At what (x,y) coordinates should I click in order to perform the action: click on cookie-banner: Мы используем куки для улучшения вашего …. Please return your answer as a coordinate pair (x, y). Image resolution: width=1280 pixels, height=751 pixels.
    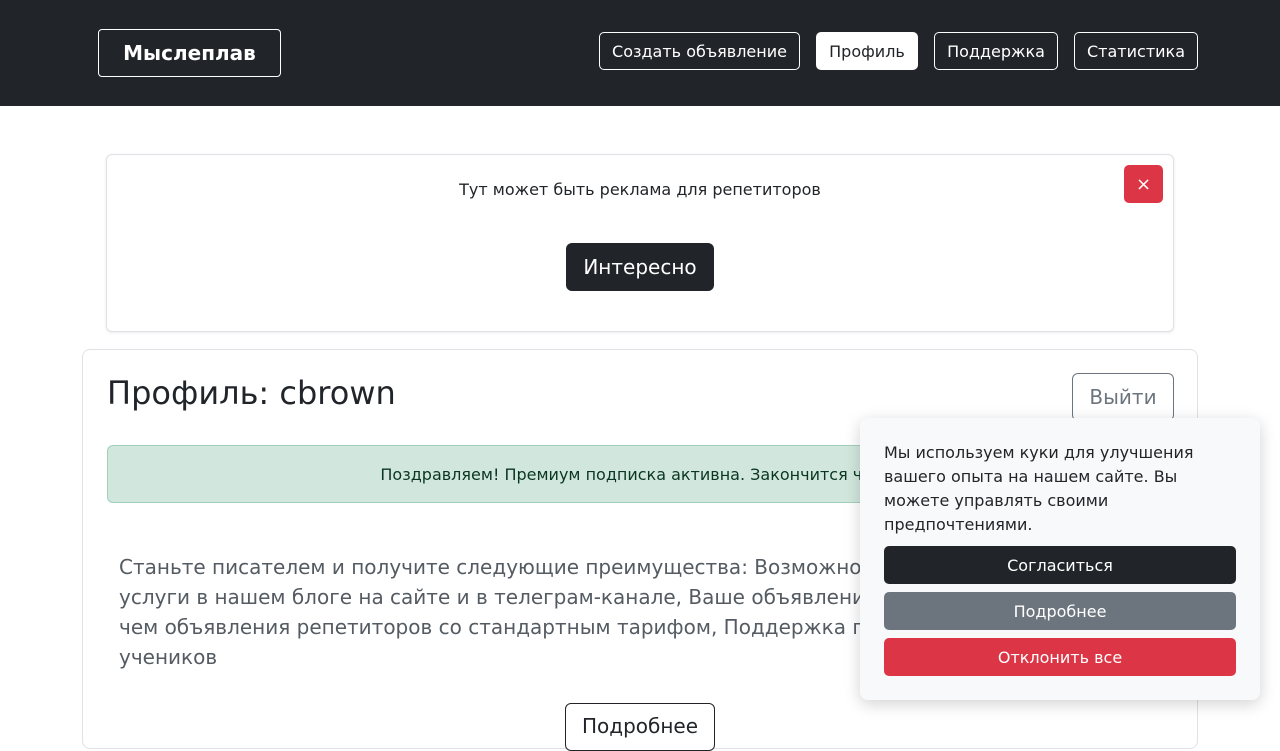
    Looking at the image, I should click on (1060, 559).